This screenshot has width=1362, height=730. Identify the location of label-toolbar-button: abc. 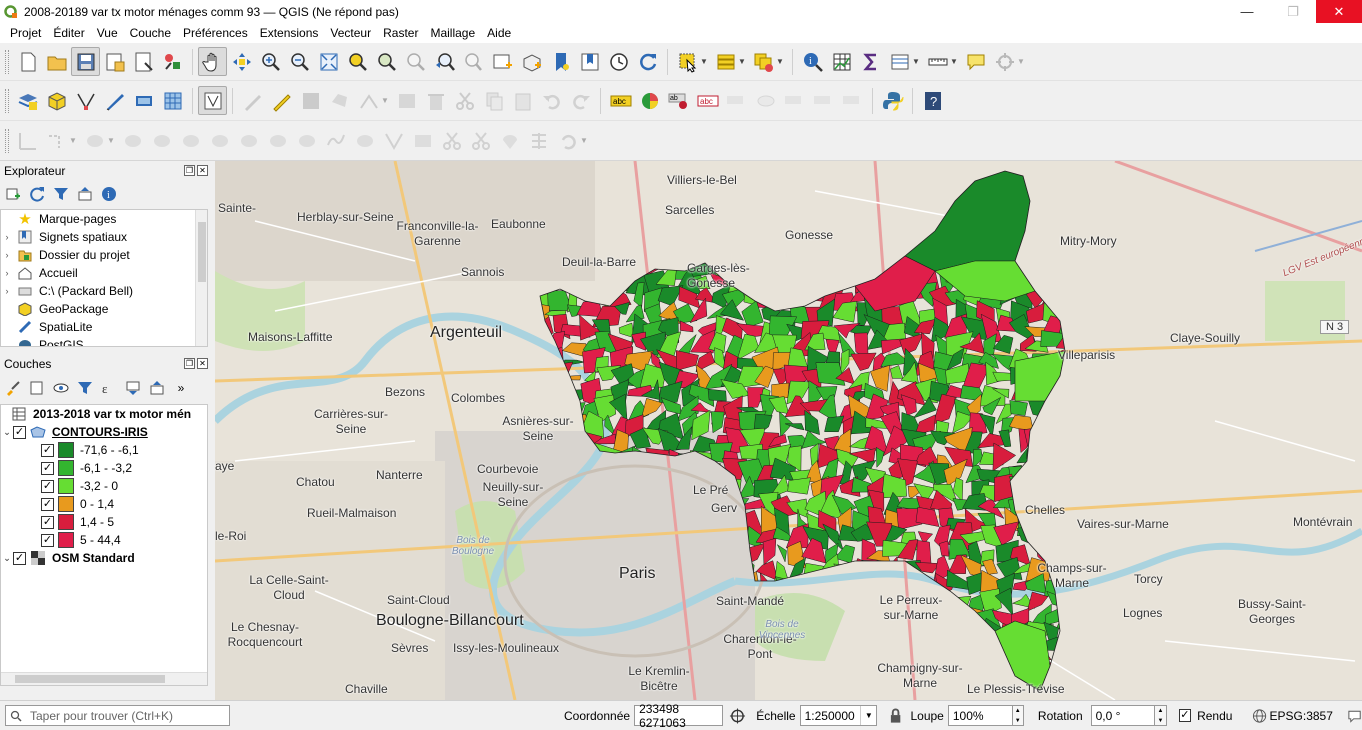
(620, 100).